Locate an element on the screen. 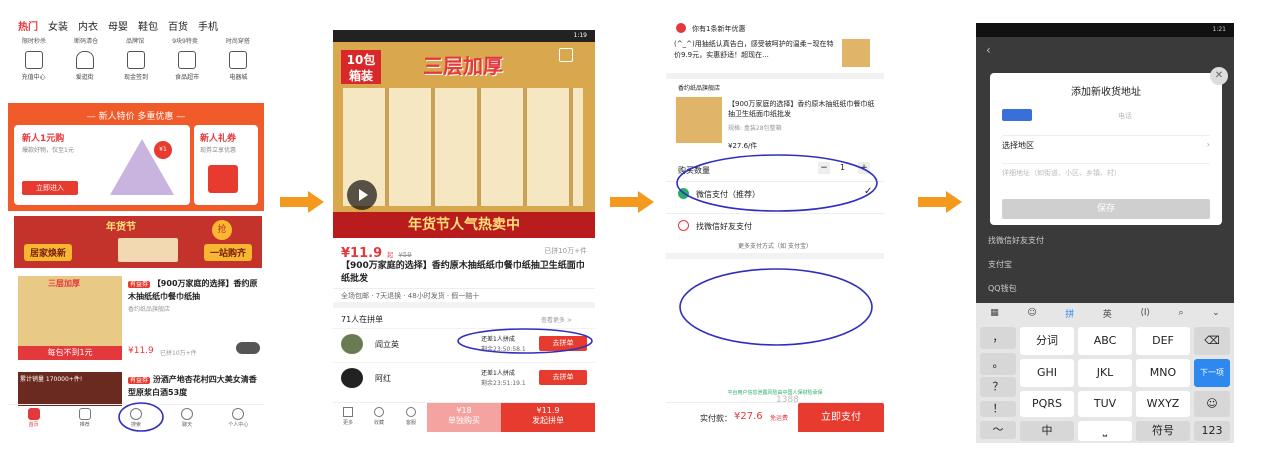  emoji-key: ☺ is located at coordinates (1212, 404).